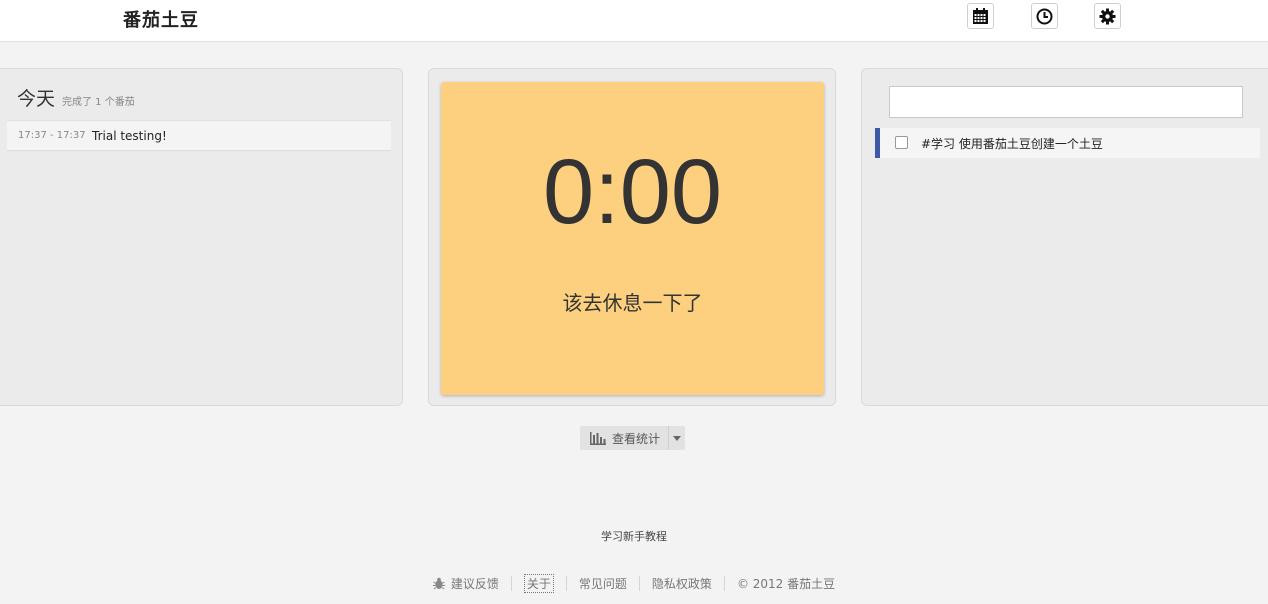  I want to click on about-item: 关于, so click(539, 583).